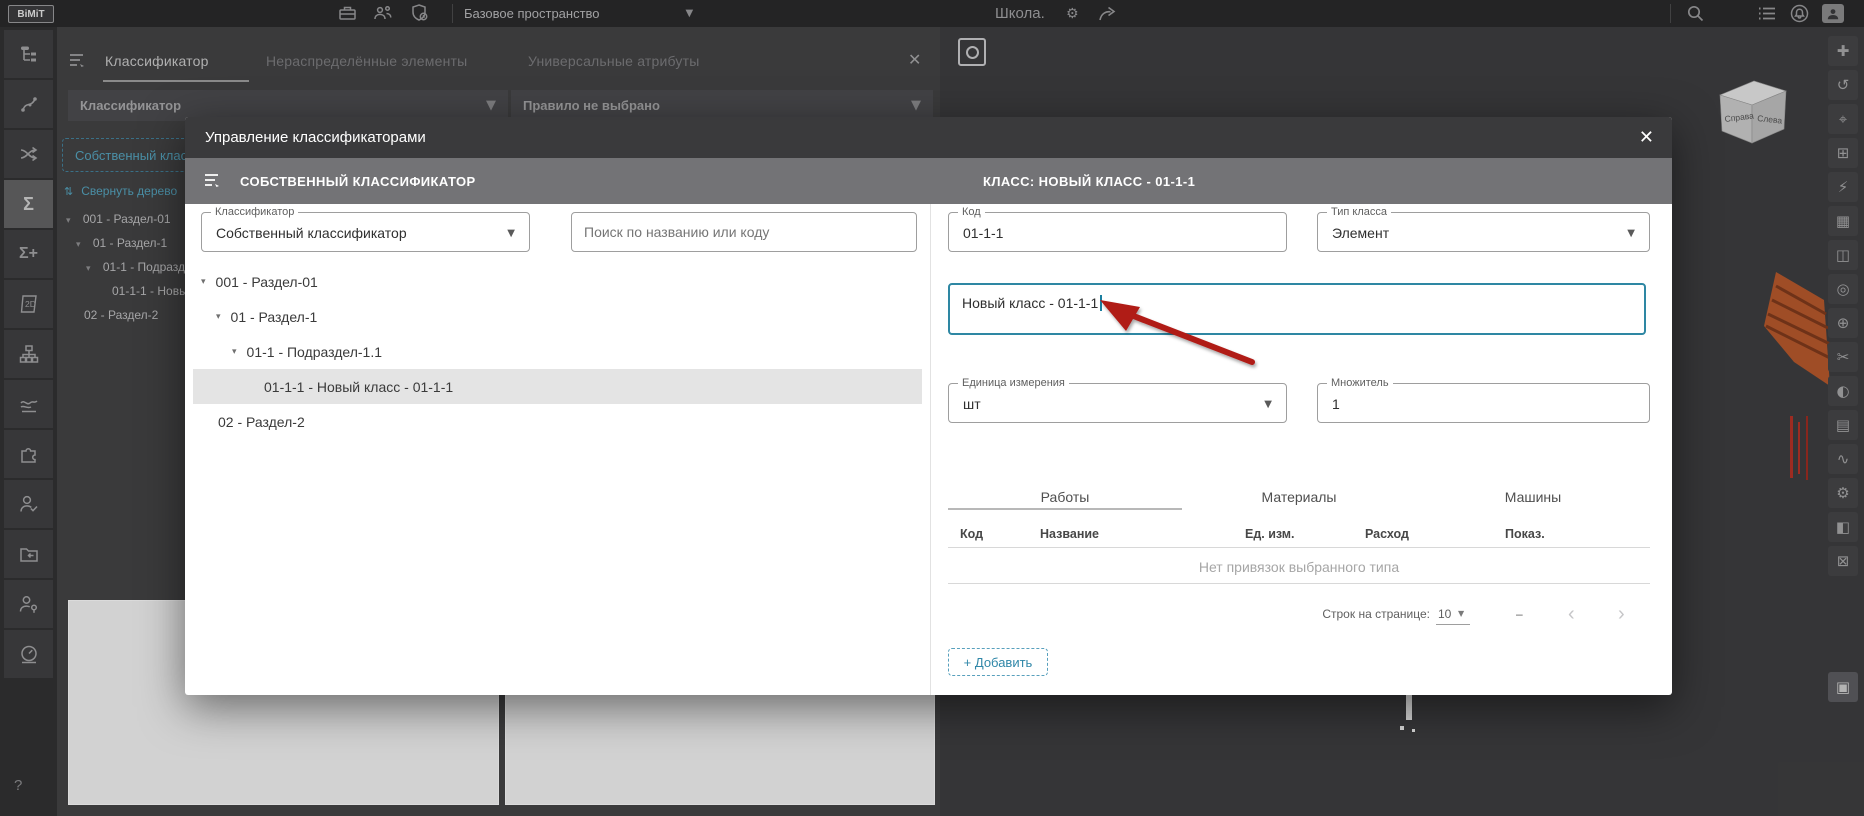 The image size is (1864, 816). What do you see at coordinates (1519, 614) in the screenshot?
I see `page-range: –` at bounding box center [1519, 614].